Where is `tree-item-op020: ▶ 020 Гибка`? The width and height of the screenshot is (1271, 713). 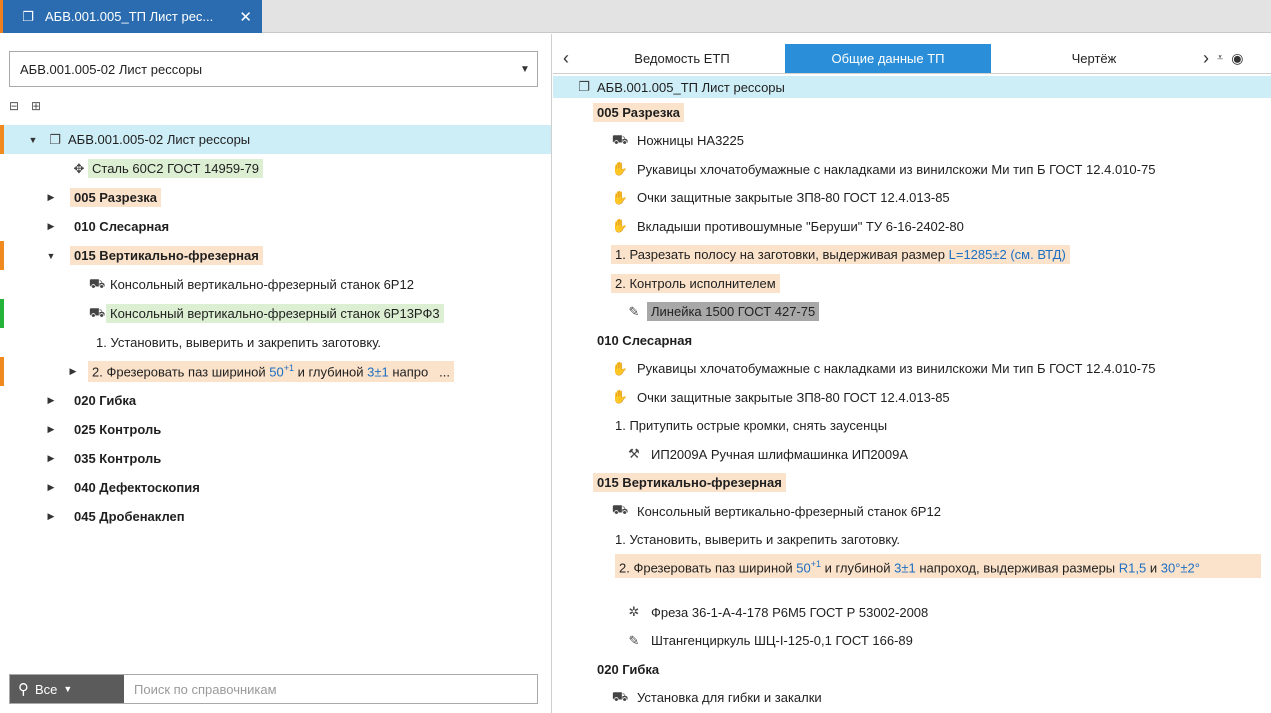
tree-item-op020: ▶ 020 Гибка is located at coordinates (275, 400).